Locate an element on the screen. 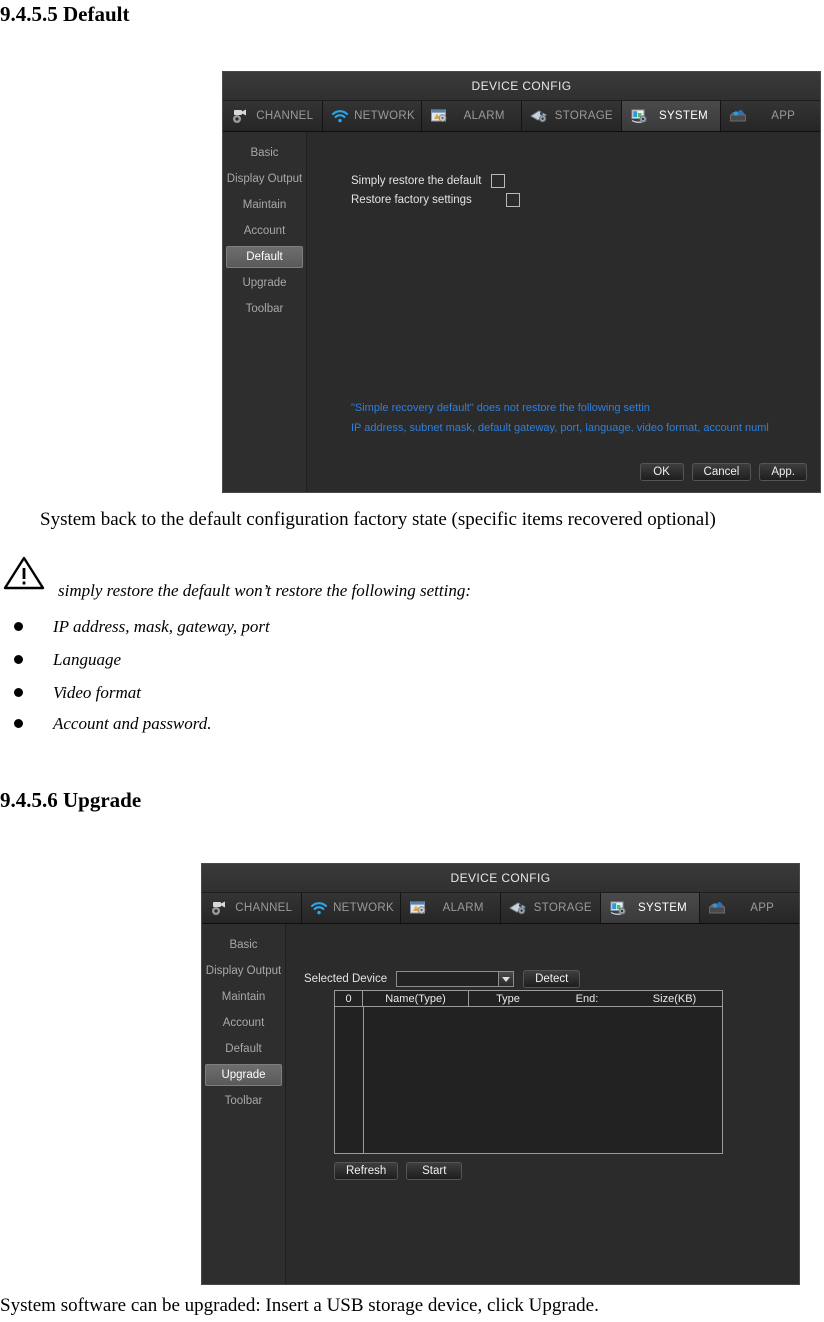  sidebar-item-label: Toolbar is located at coordinates (243, 1101).